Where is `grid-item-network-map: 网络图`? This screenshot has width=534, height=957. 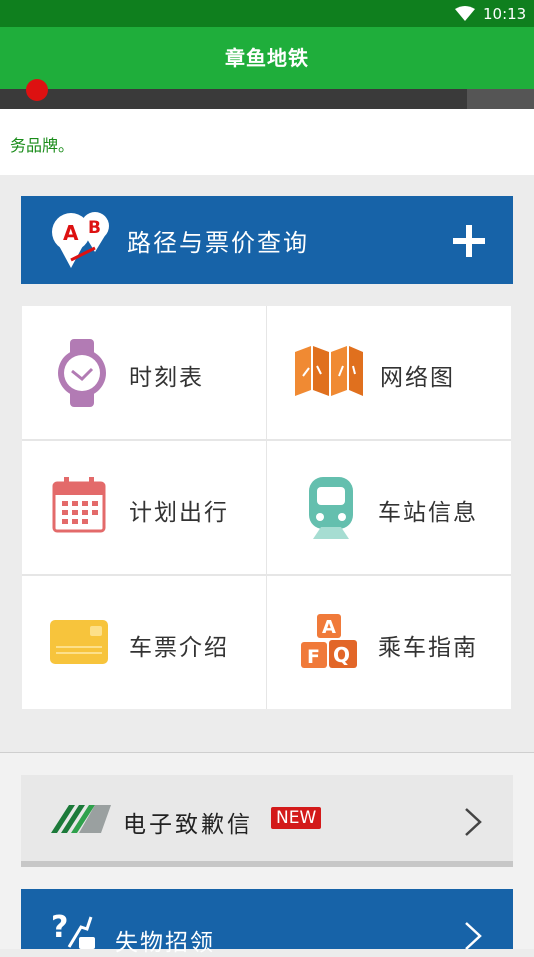
grid-item-network-map: 网络图 is located at coordinates (389, 372).